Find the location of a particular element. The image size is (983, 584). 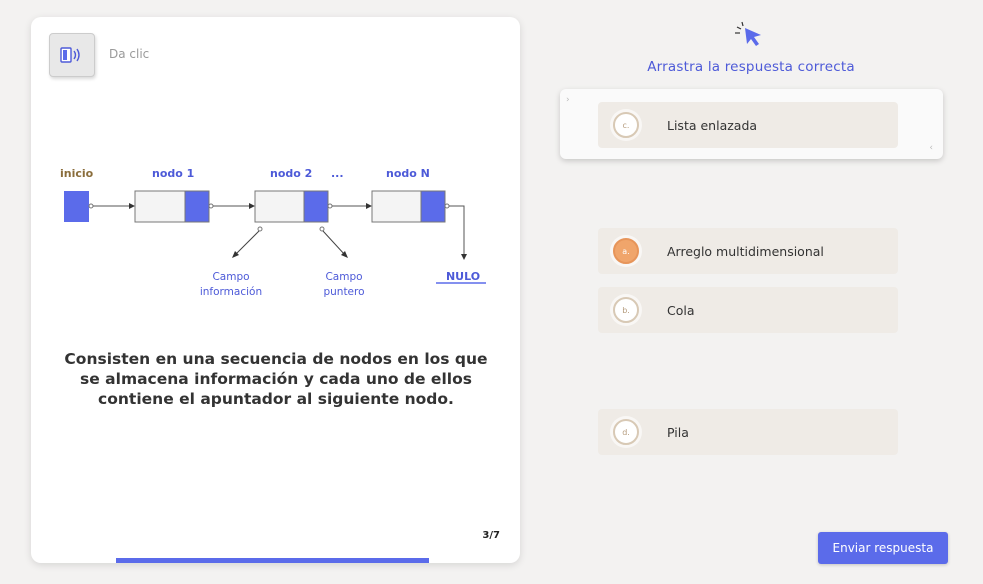

pointer-field-label-2: puntero is located at coordinates (343, 292).